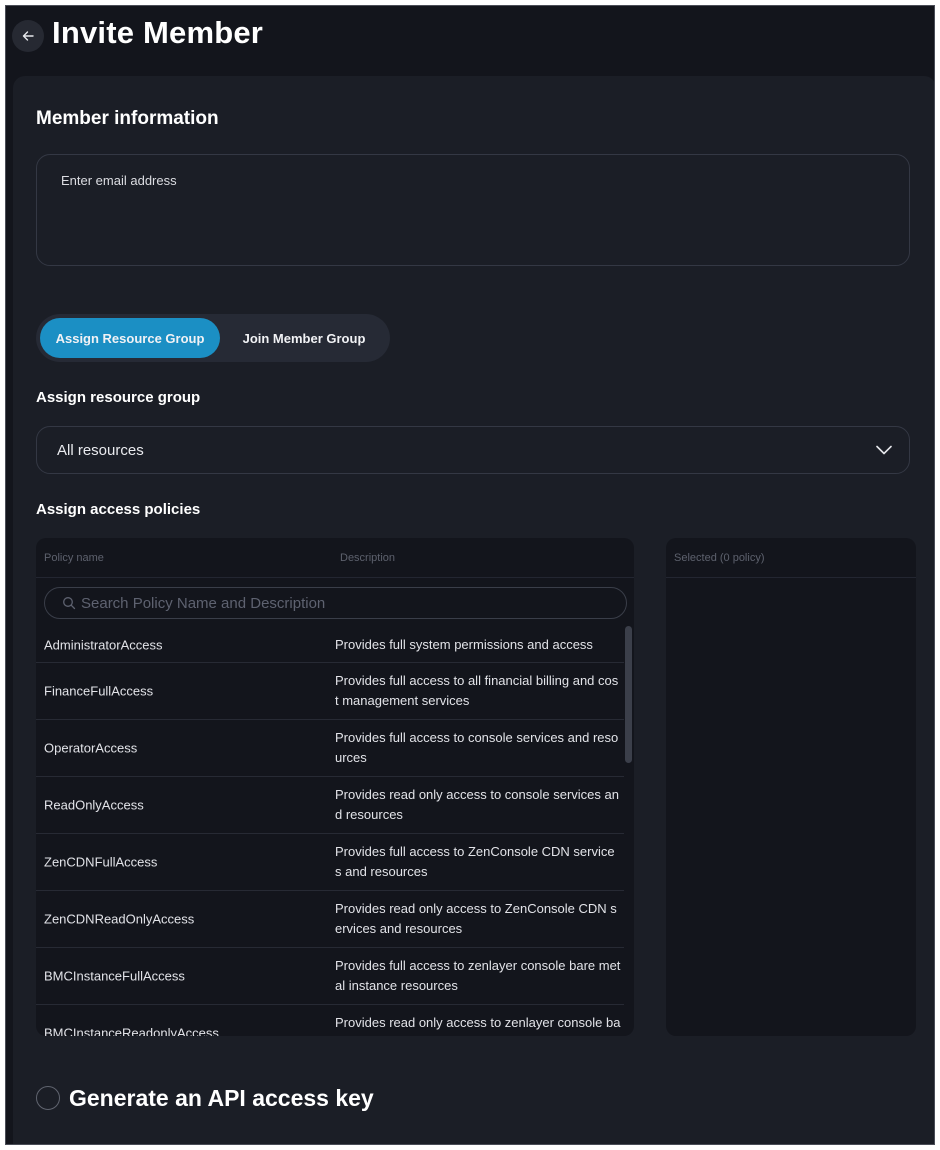 This screenshot has width=940, height=1150. Describe the element at coordinates (130, 338) in the screenshot. I see `assign-resource-group-tab: Assign Resource Group` at that location.